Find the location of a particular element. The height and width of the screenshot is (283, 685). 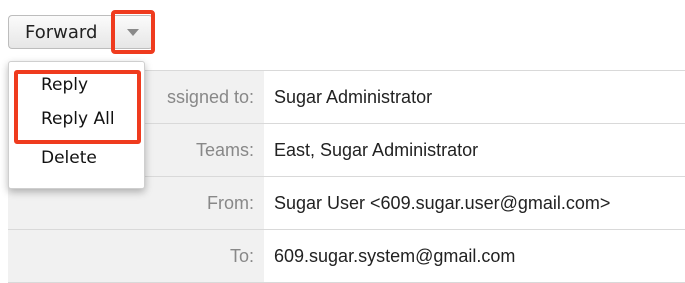

actions-dropdown-button is located at coordinates (133, 32).